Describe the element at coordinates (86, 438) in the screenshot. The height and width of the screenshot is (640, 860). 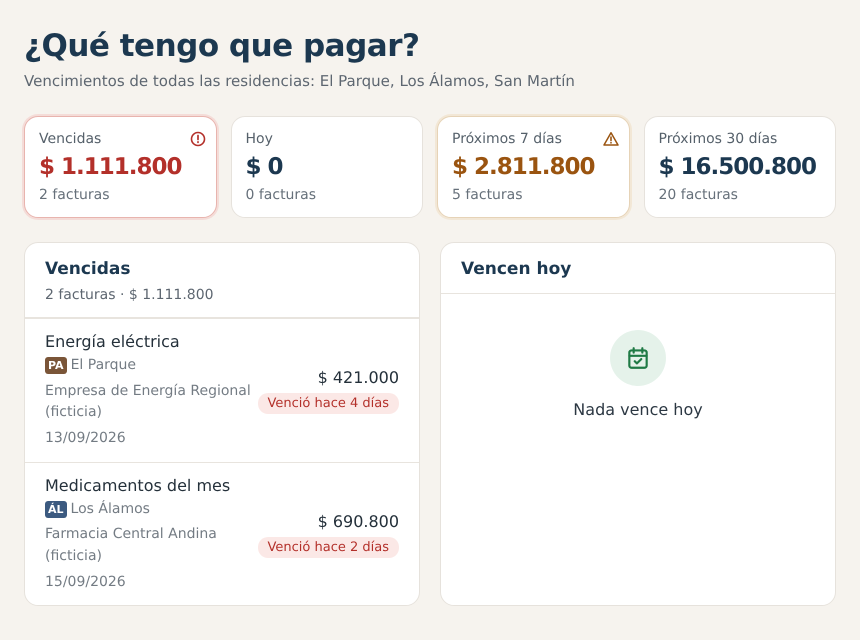
I see `due-date: 13/09/2026` at that location.